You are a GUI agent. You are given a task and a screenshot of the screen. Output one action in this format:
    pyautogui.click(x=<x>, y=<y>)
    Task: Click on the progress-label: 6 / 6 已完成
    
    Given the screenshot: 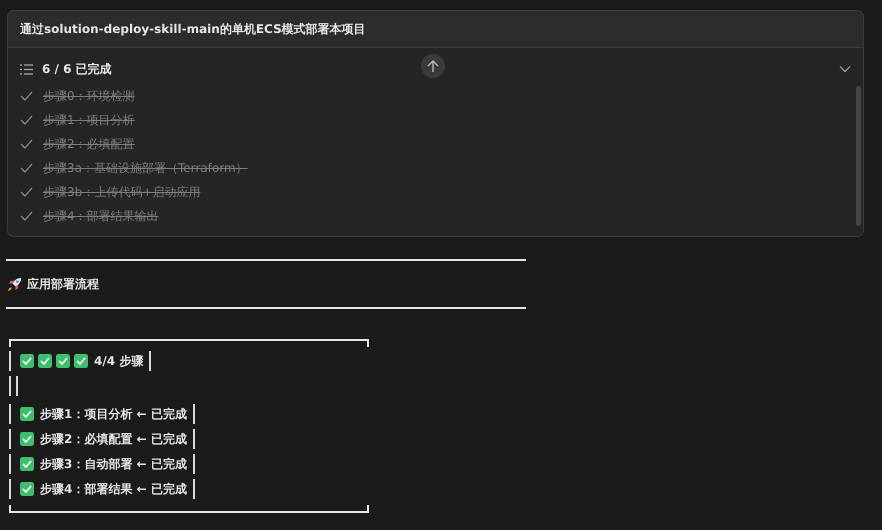 What is the action you would take?
    pyautogui.click(x=77, y=69)
    